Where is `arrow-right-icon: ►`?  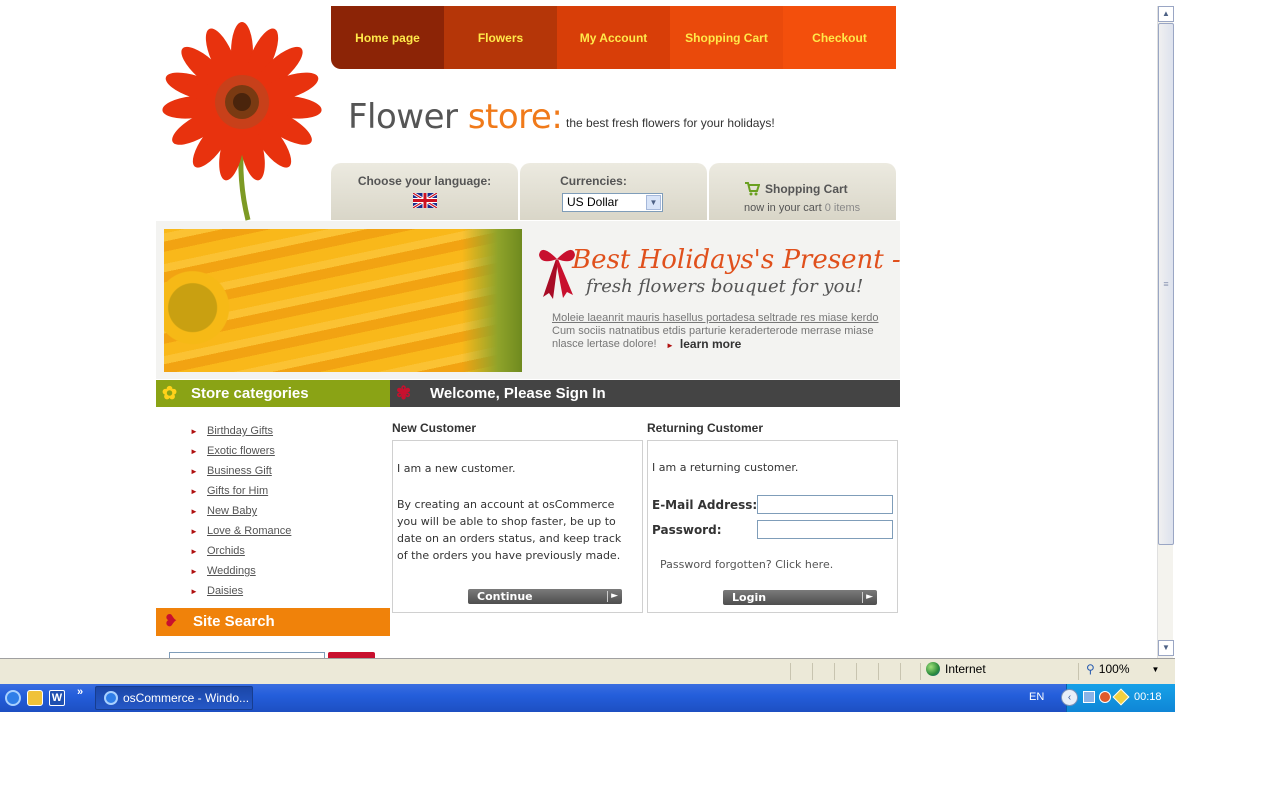 arrow-right-icon: ► is located at coordinates (670, 345).